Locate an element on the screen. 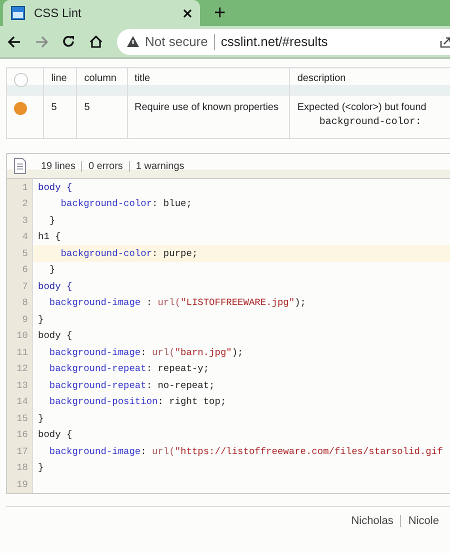 The width and height of the screenshot is (450, 553). reload-icon is located at coordinates (68, 41).